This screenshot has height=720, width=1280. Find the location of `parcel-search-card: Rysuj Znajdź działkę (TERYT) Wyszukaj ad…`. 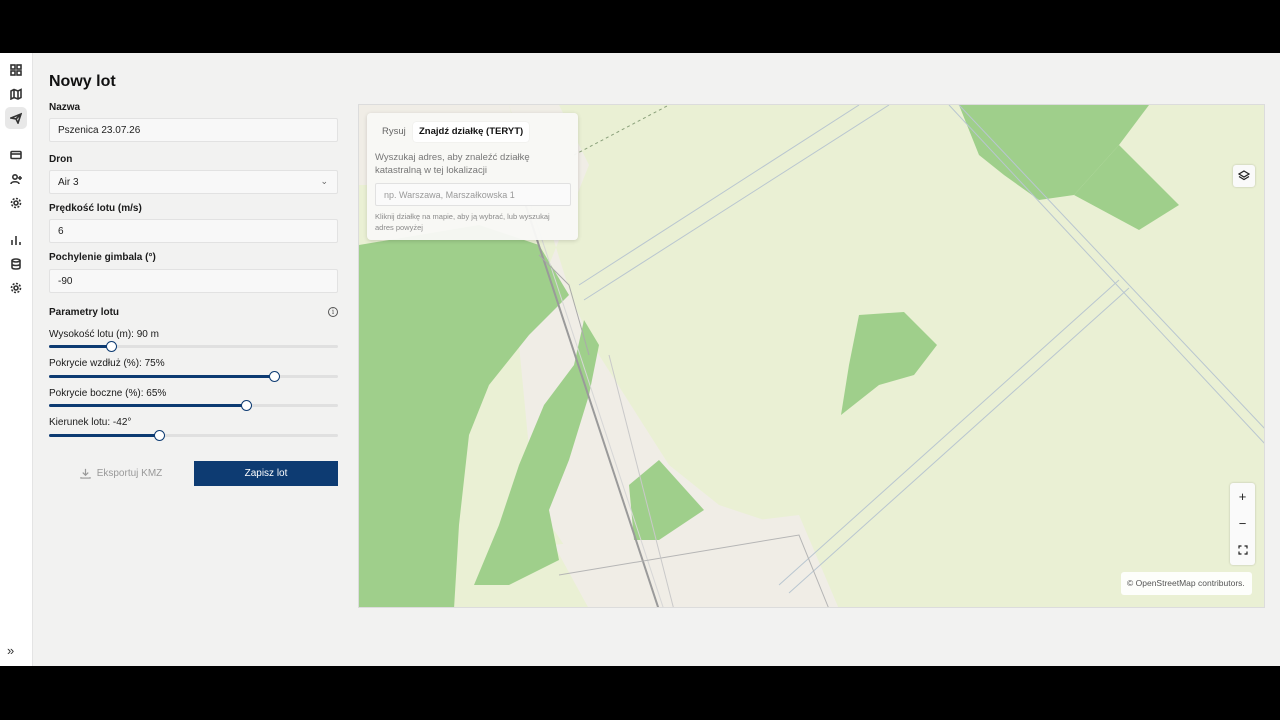

parcel-search-card: Rysuj Znajdź działkę (TERYT) Wyszukaj ad… is located at coordinates (472, 176).